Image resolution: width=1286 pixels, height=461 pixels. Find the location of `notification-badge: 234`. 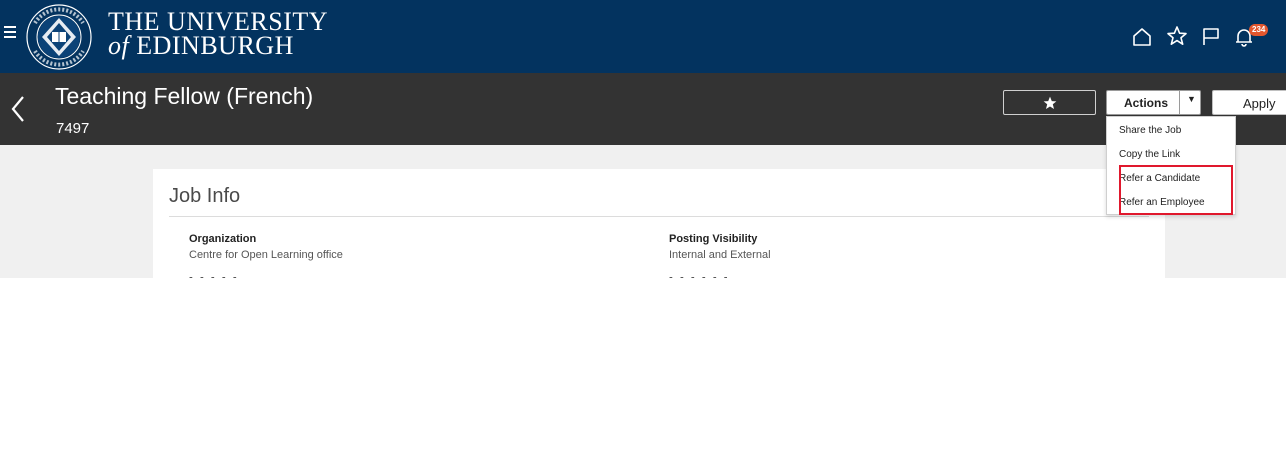

notification-badge: 234 is located at coordinates (1259, 30).